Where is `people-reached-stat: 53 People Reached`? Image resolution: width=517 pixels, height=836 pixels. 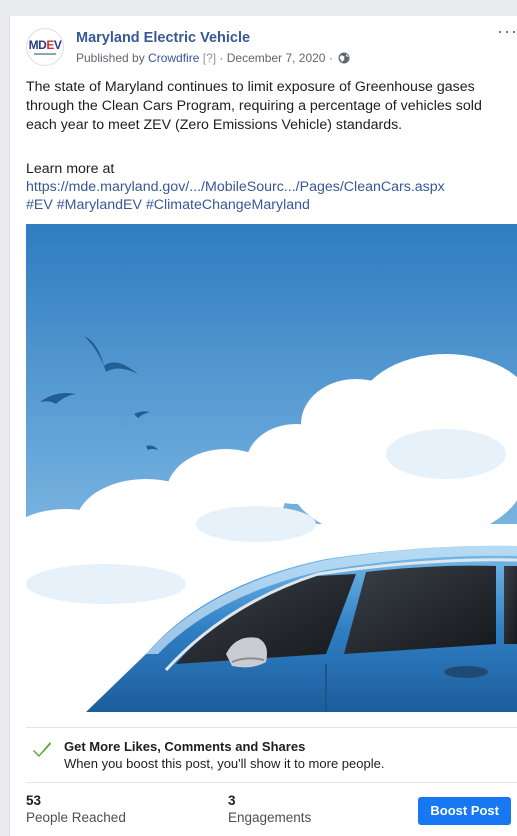 people-reached-stat: 53 People Reached is located at coordinates (76, 809).